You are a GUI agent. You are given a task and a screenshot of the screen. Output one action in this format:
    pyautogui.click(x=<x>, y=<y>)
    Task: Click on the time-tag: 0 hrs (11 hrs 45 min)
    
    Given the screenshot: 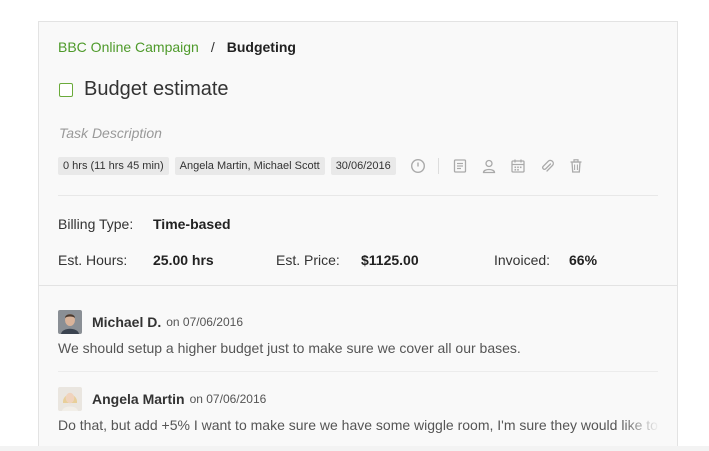 What is the action you would take?
    pyautogui.click(x=113, y=166)
    